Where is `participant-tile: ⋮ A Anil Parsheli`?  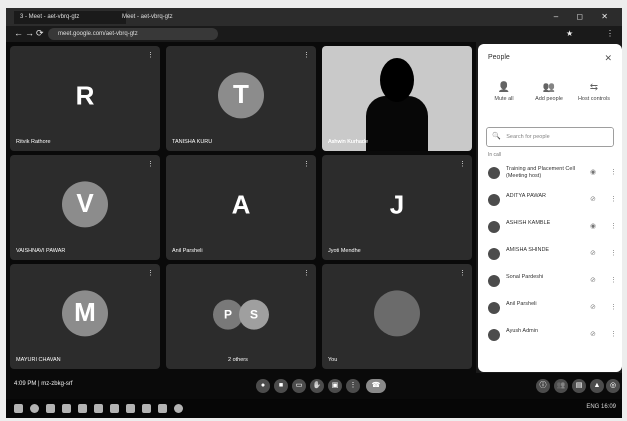 participant-tile: ⋮ A Anil Parsheli is located at coordinates (241, 207).